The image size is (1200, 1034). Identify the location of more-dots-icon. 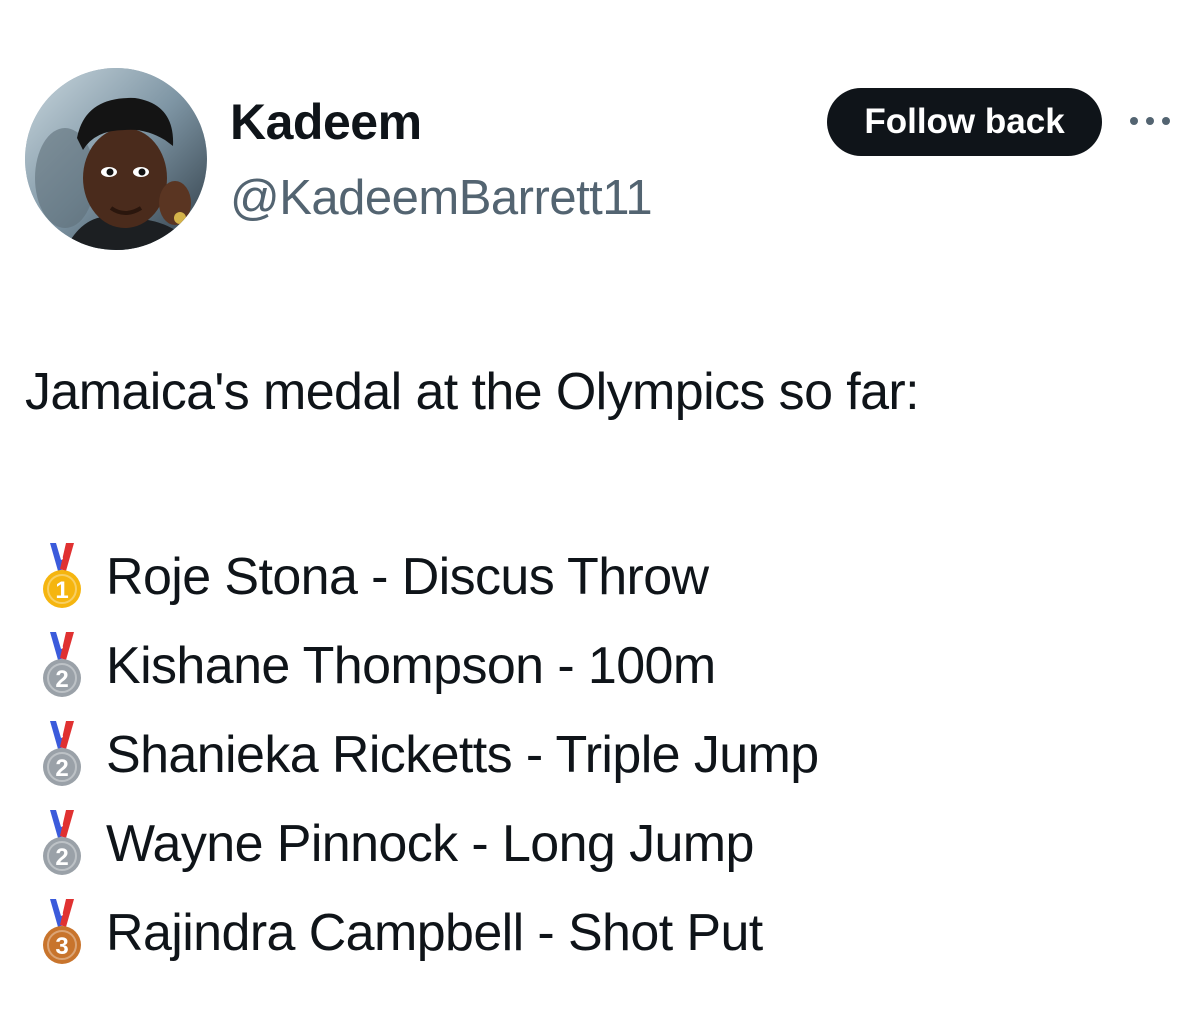
(1150, 121).